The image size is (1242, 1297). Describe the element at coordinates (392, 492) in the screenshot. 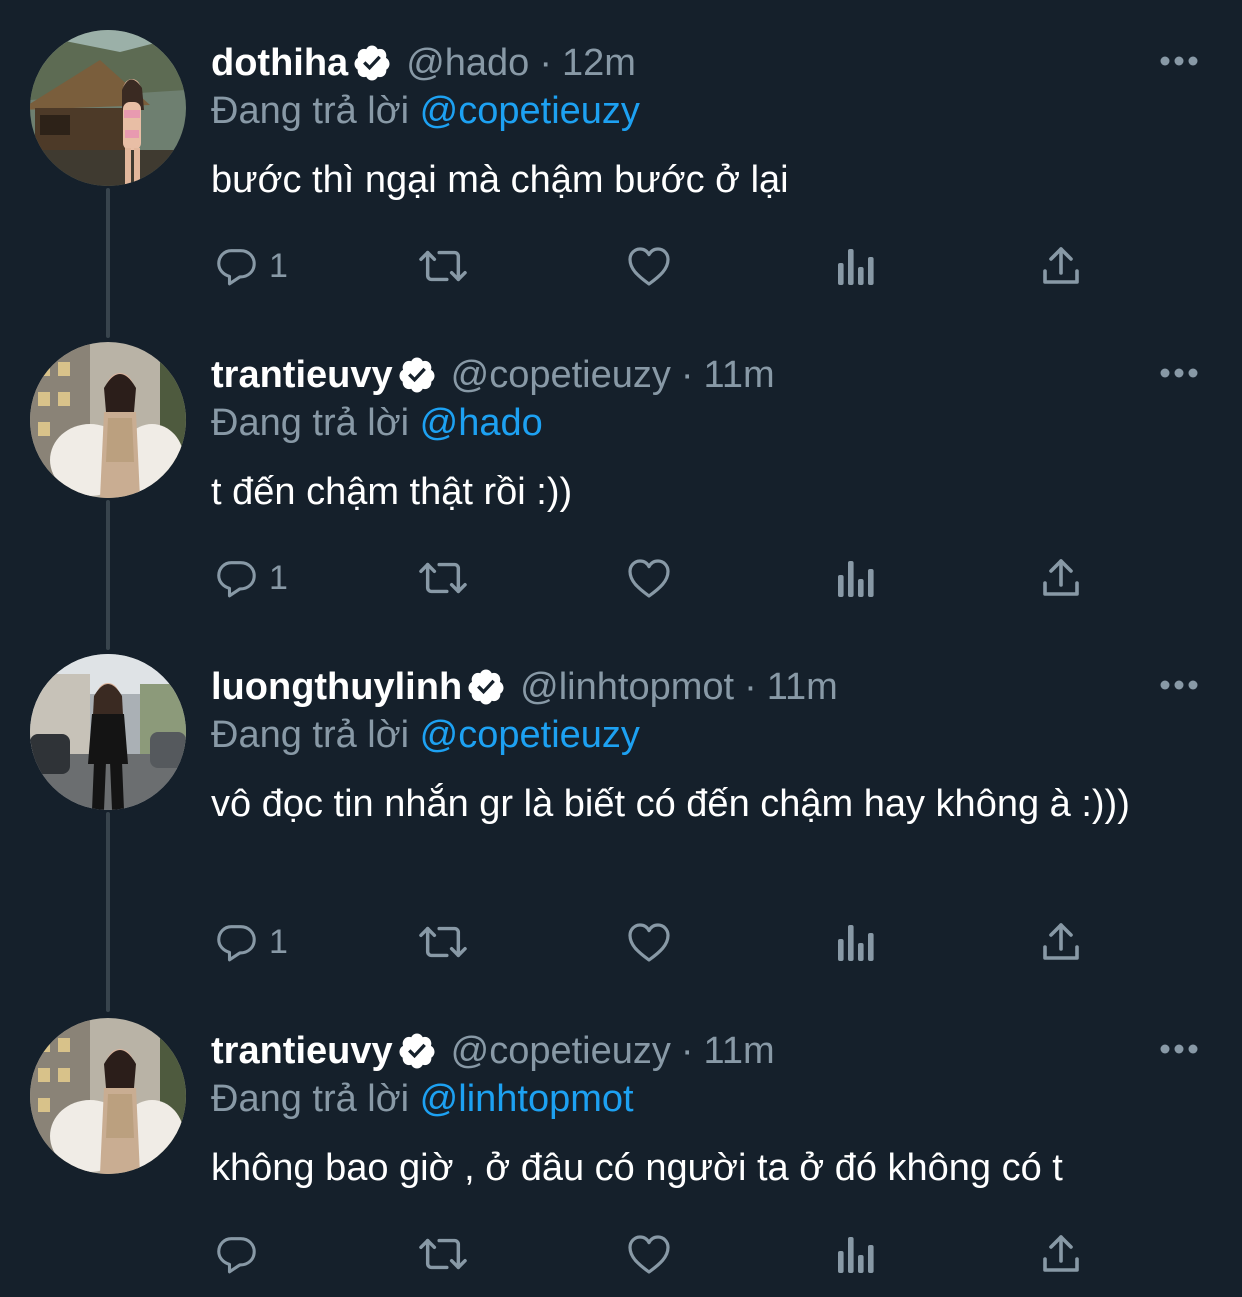

I see `tweet-text: t đến chậm thật rồi :))` at that location.